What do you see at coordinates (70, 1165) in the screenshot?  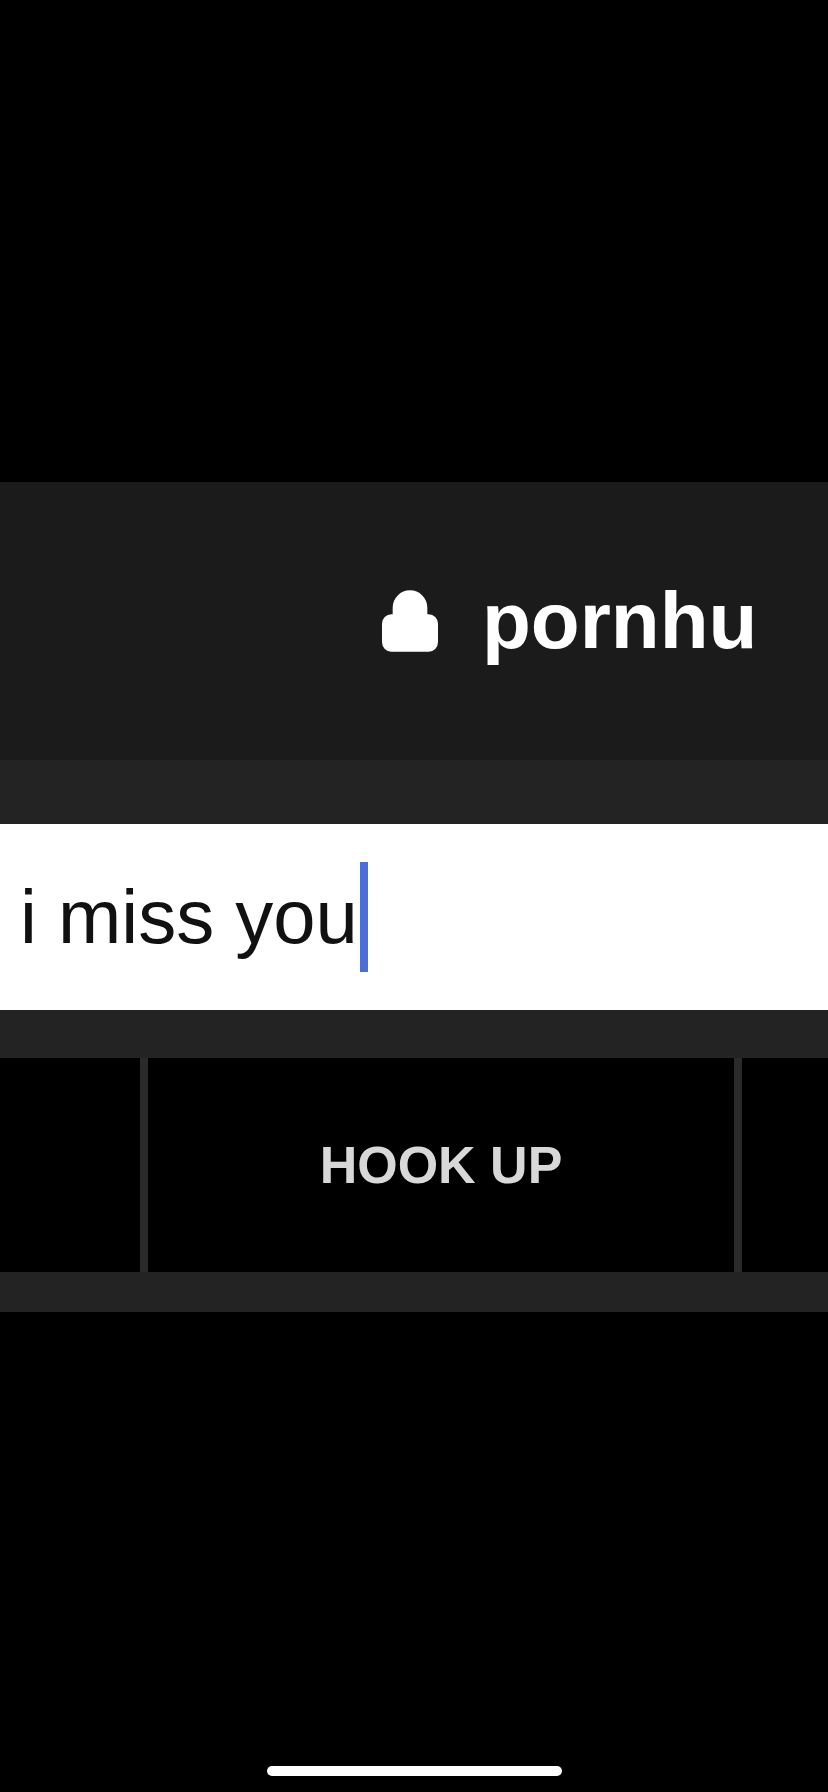 I see `category-tab` at bounding box center [70, 1165].